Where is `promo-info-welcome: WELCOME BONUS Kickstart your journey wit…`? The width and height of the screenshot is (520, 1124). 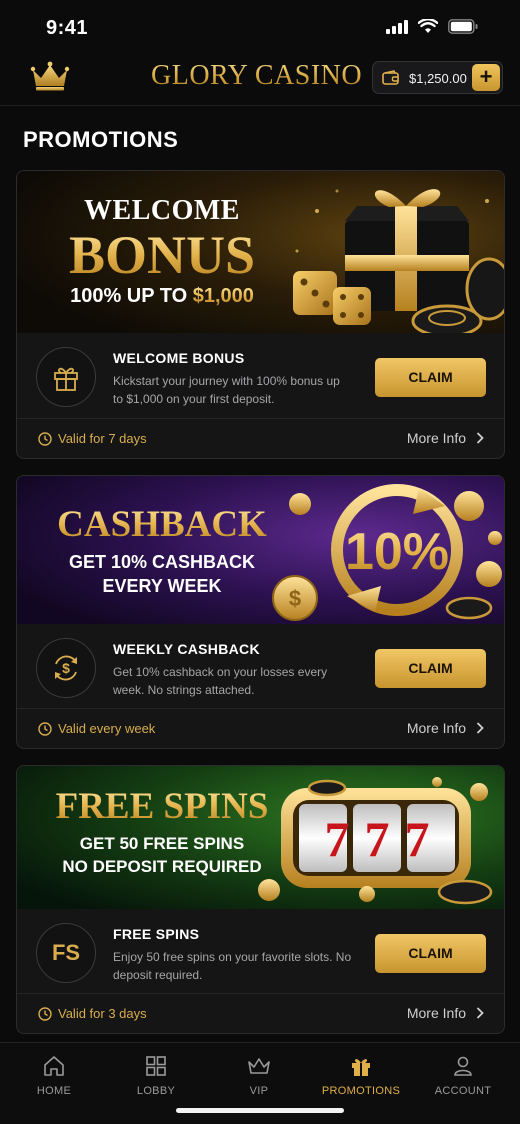 promo-info-welcome: WELCOME BONUS Kickstart your journey wit… is located at coordinates (260, 375).